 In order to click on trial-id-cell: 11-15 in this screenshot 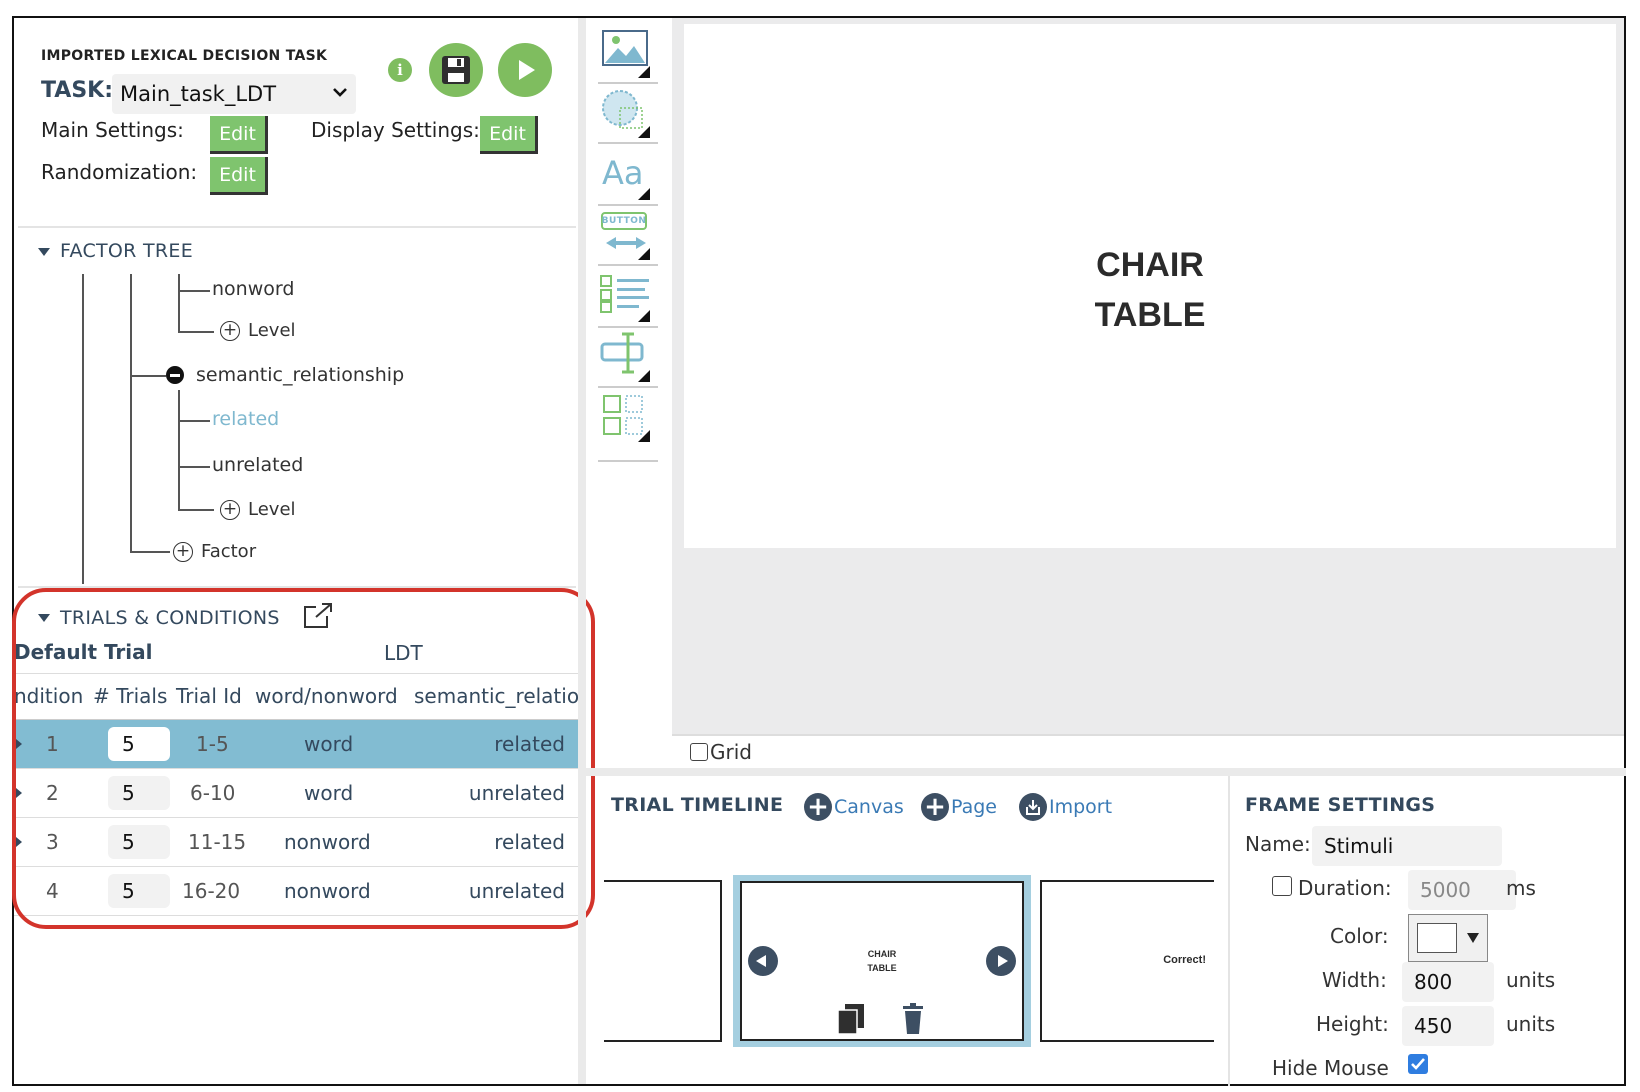, I will do `click(217, 842)`.